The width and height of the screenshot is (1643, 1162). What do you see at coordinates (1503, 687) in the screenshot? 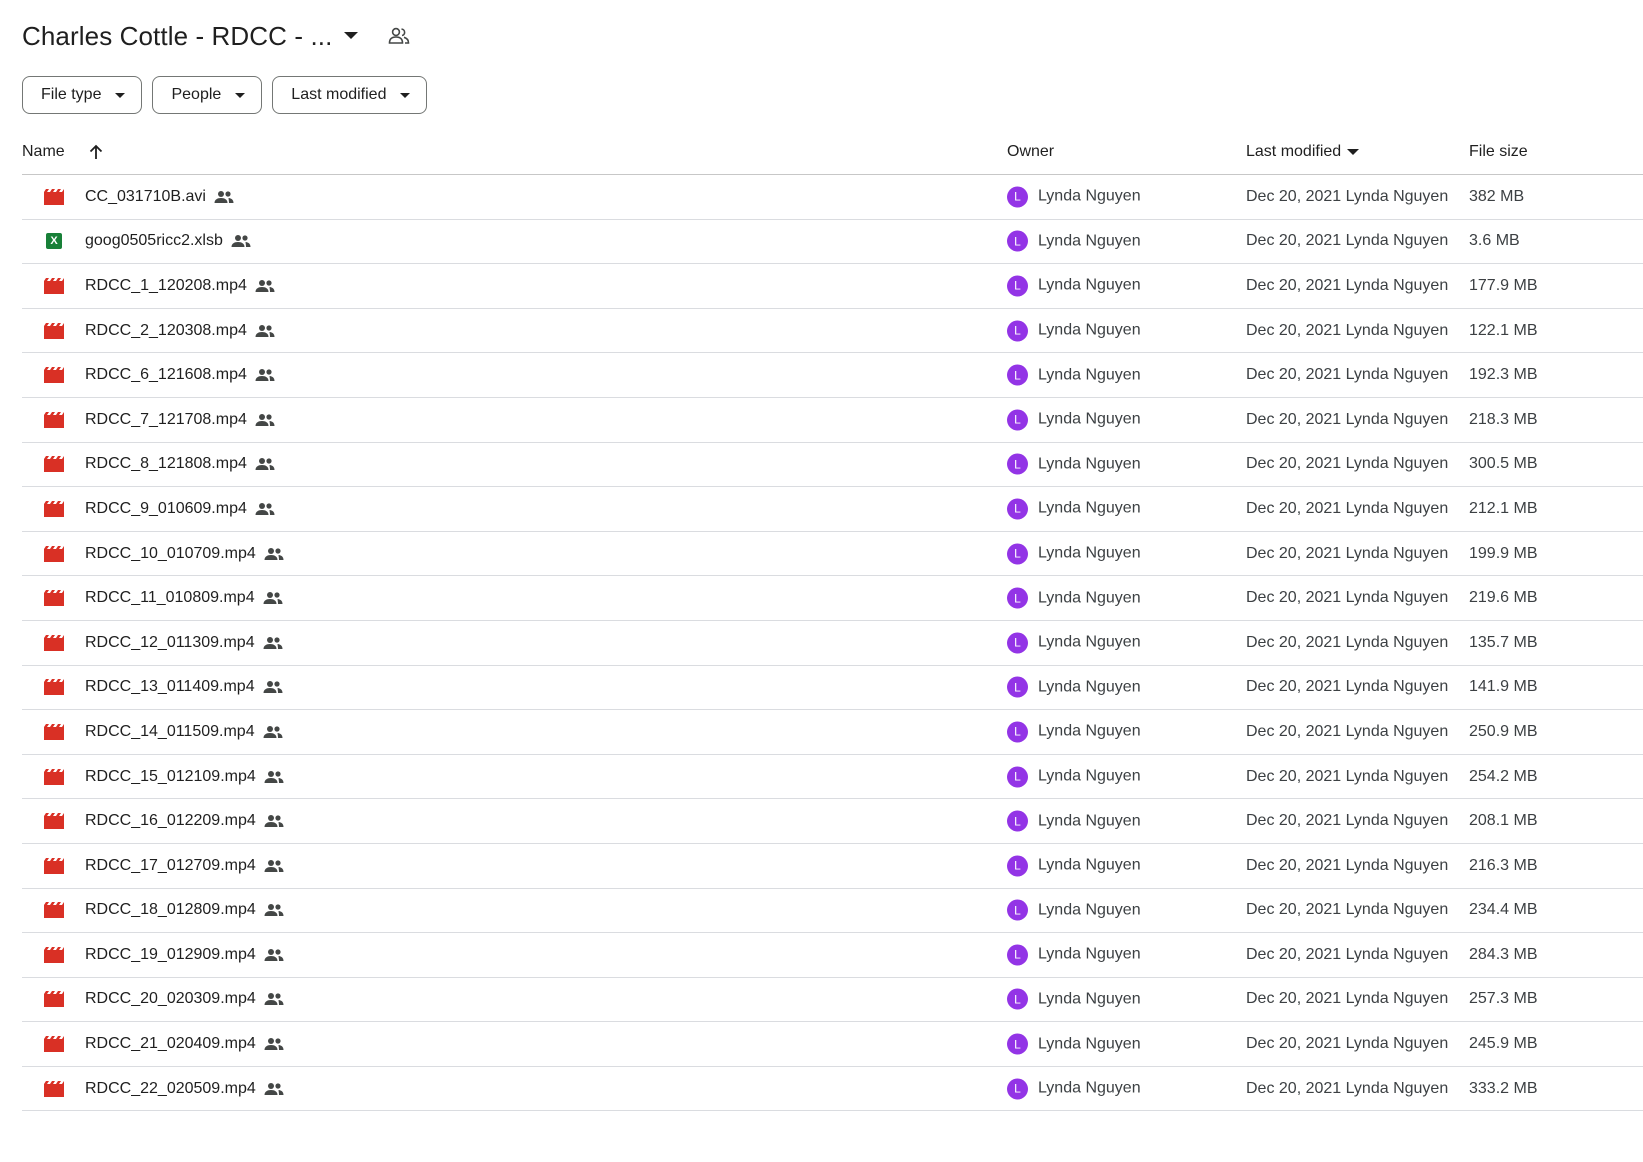
I see `file-size: 141.9 MB` at bounding box center [1503, 687].